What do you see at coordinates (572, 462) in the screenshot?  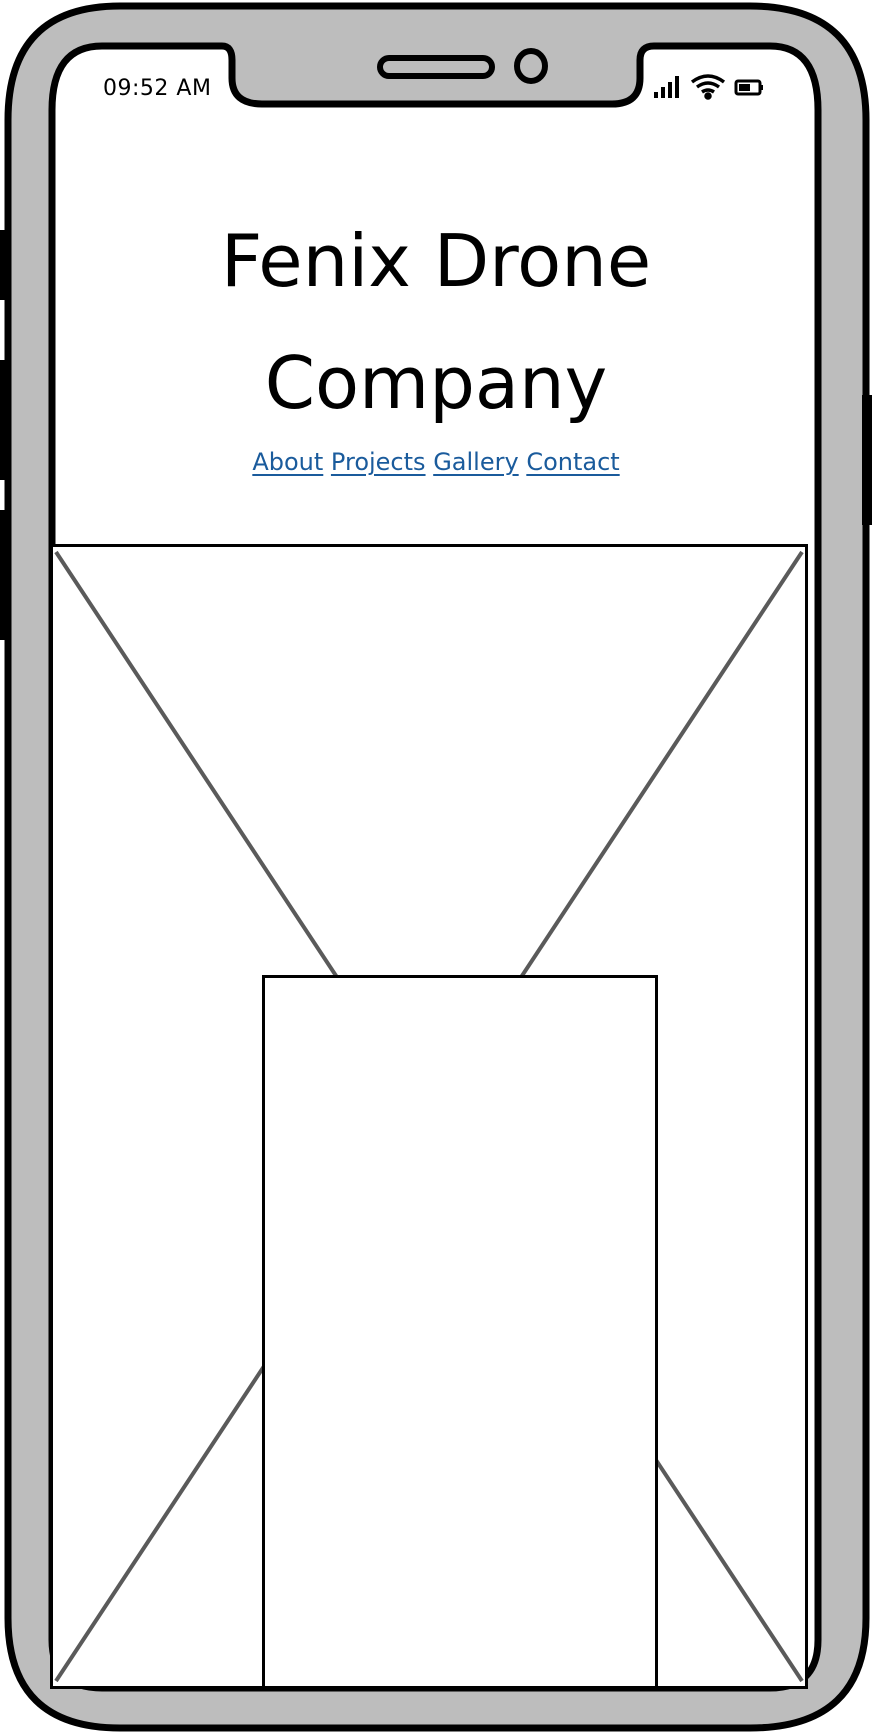 I see `nav-link-contact: Contact` at bounding box center [572, 462].